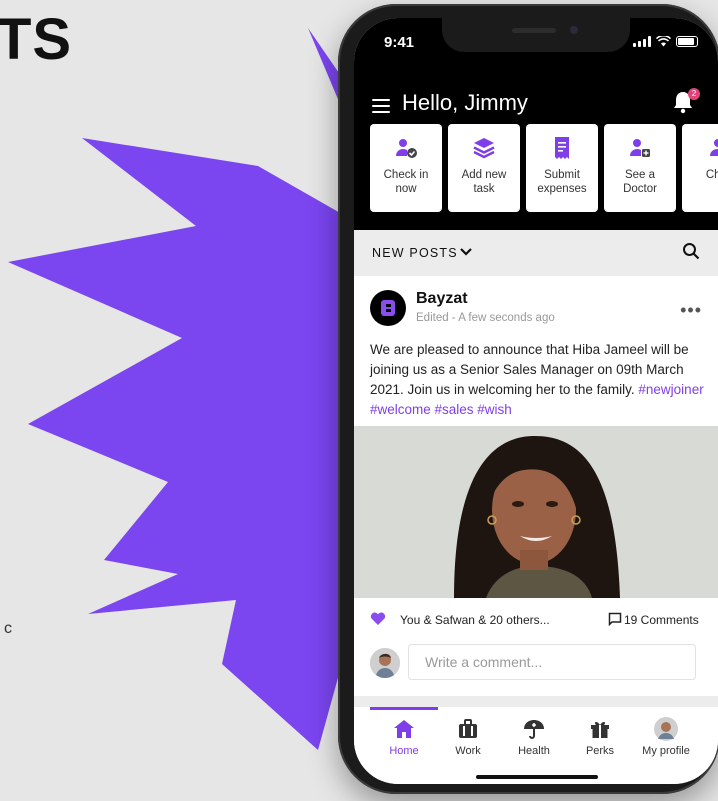 Image resolution: width=718 pixels, height=801 pixels. Describe the element at coordinates (381, 108) in the screenshot. I see `menu-icon` at that location.